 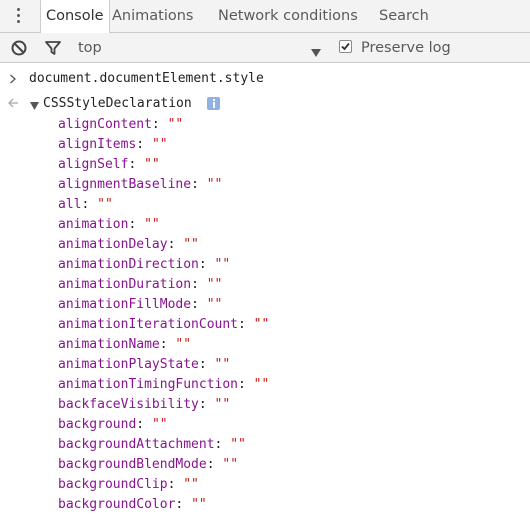 I want to click on property-row: animationTimingFunction: "", so click(x=163, y=385).